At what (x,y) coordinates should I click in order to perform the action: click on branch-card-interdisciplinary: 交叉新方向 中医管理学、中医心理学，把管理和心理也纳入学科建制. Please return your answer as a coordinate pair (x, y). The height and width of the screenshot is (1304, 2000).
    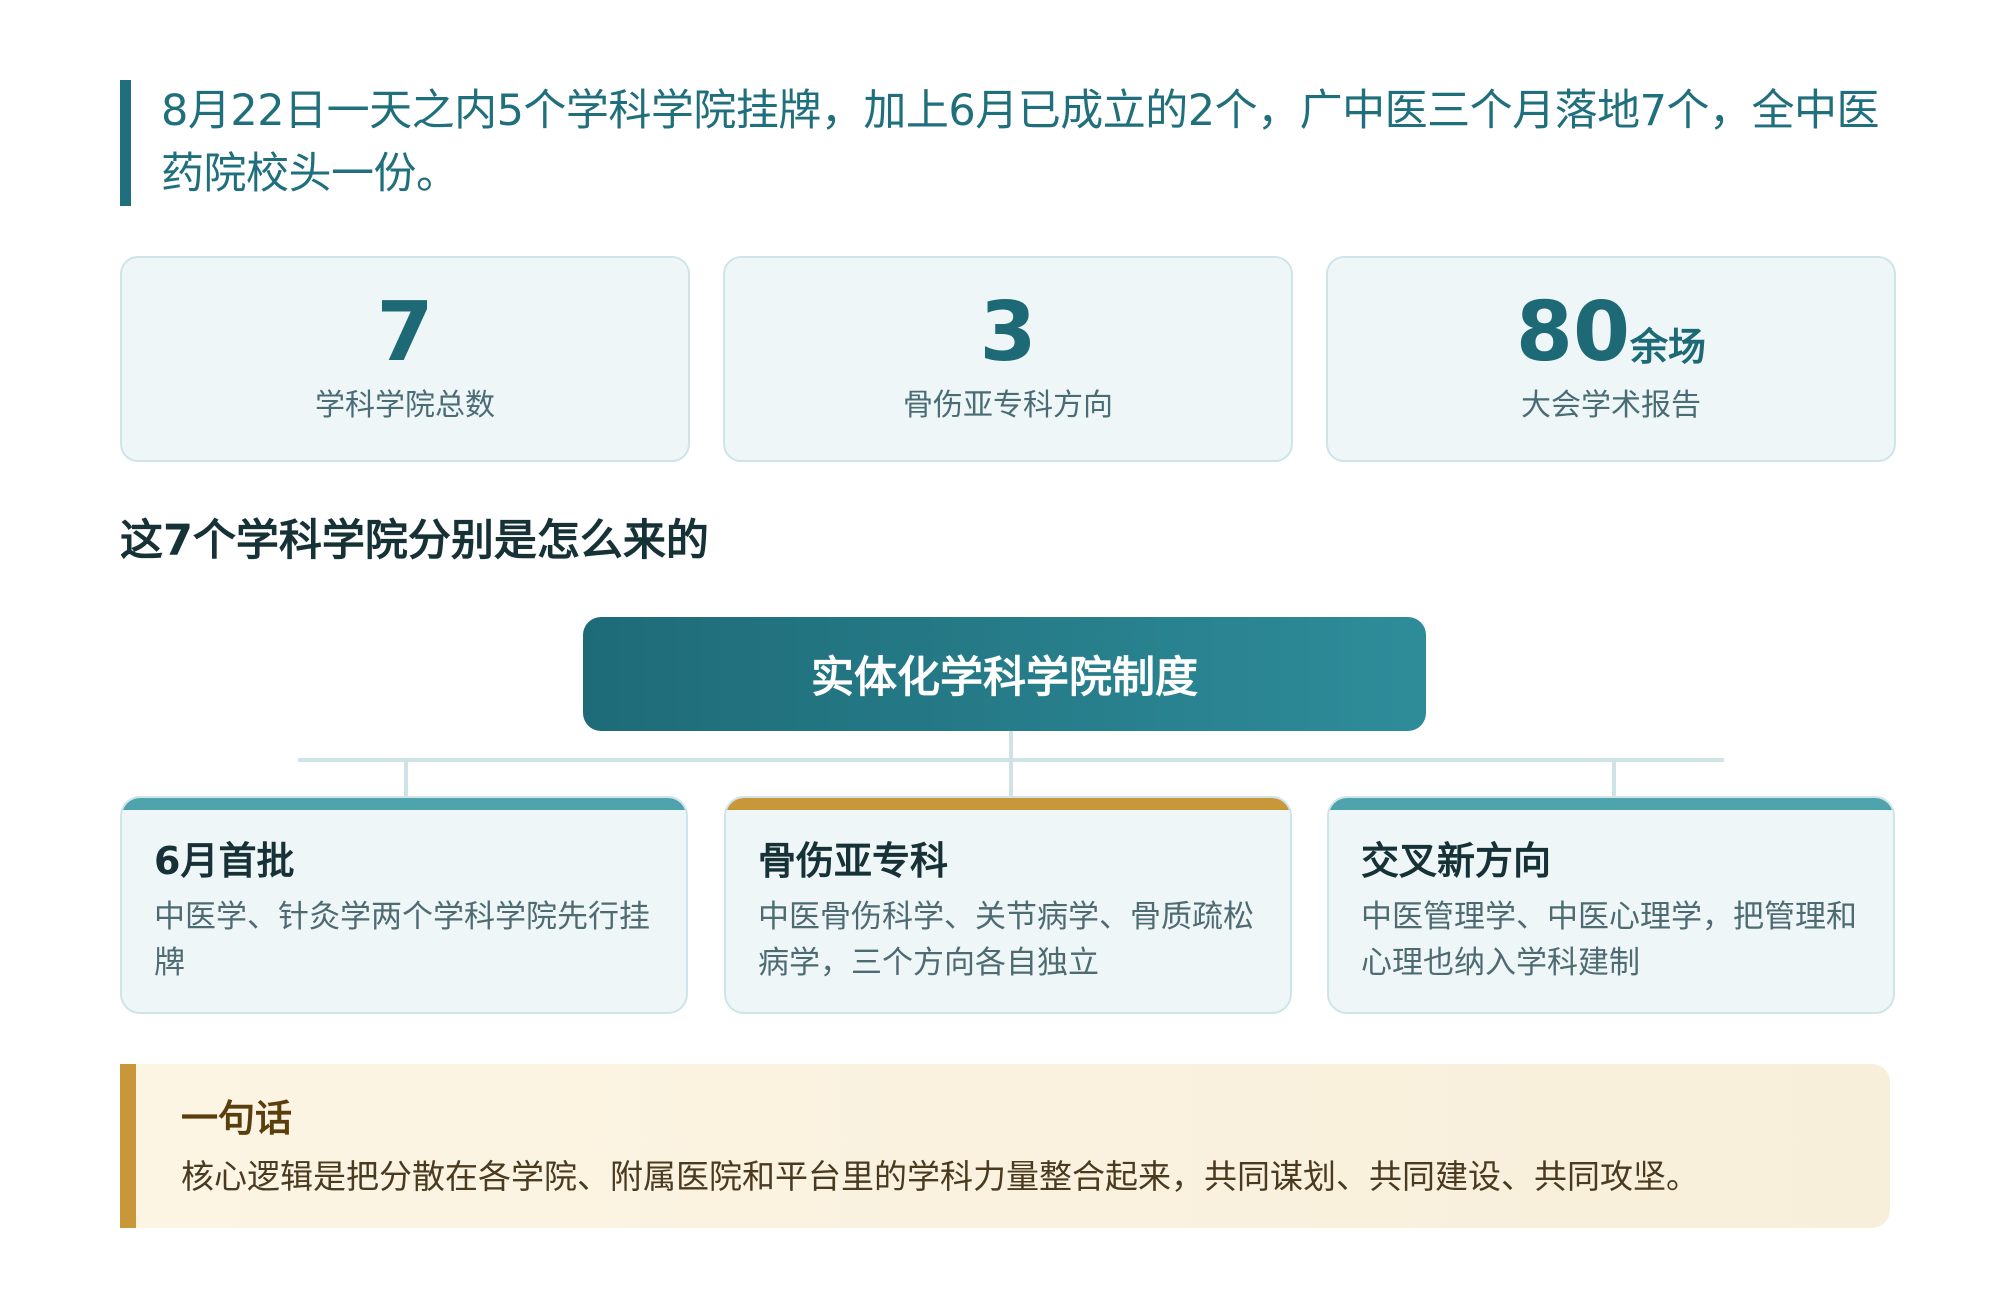
    Looking at the image, I should click on (1611, 905).